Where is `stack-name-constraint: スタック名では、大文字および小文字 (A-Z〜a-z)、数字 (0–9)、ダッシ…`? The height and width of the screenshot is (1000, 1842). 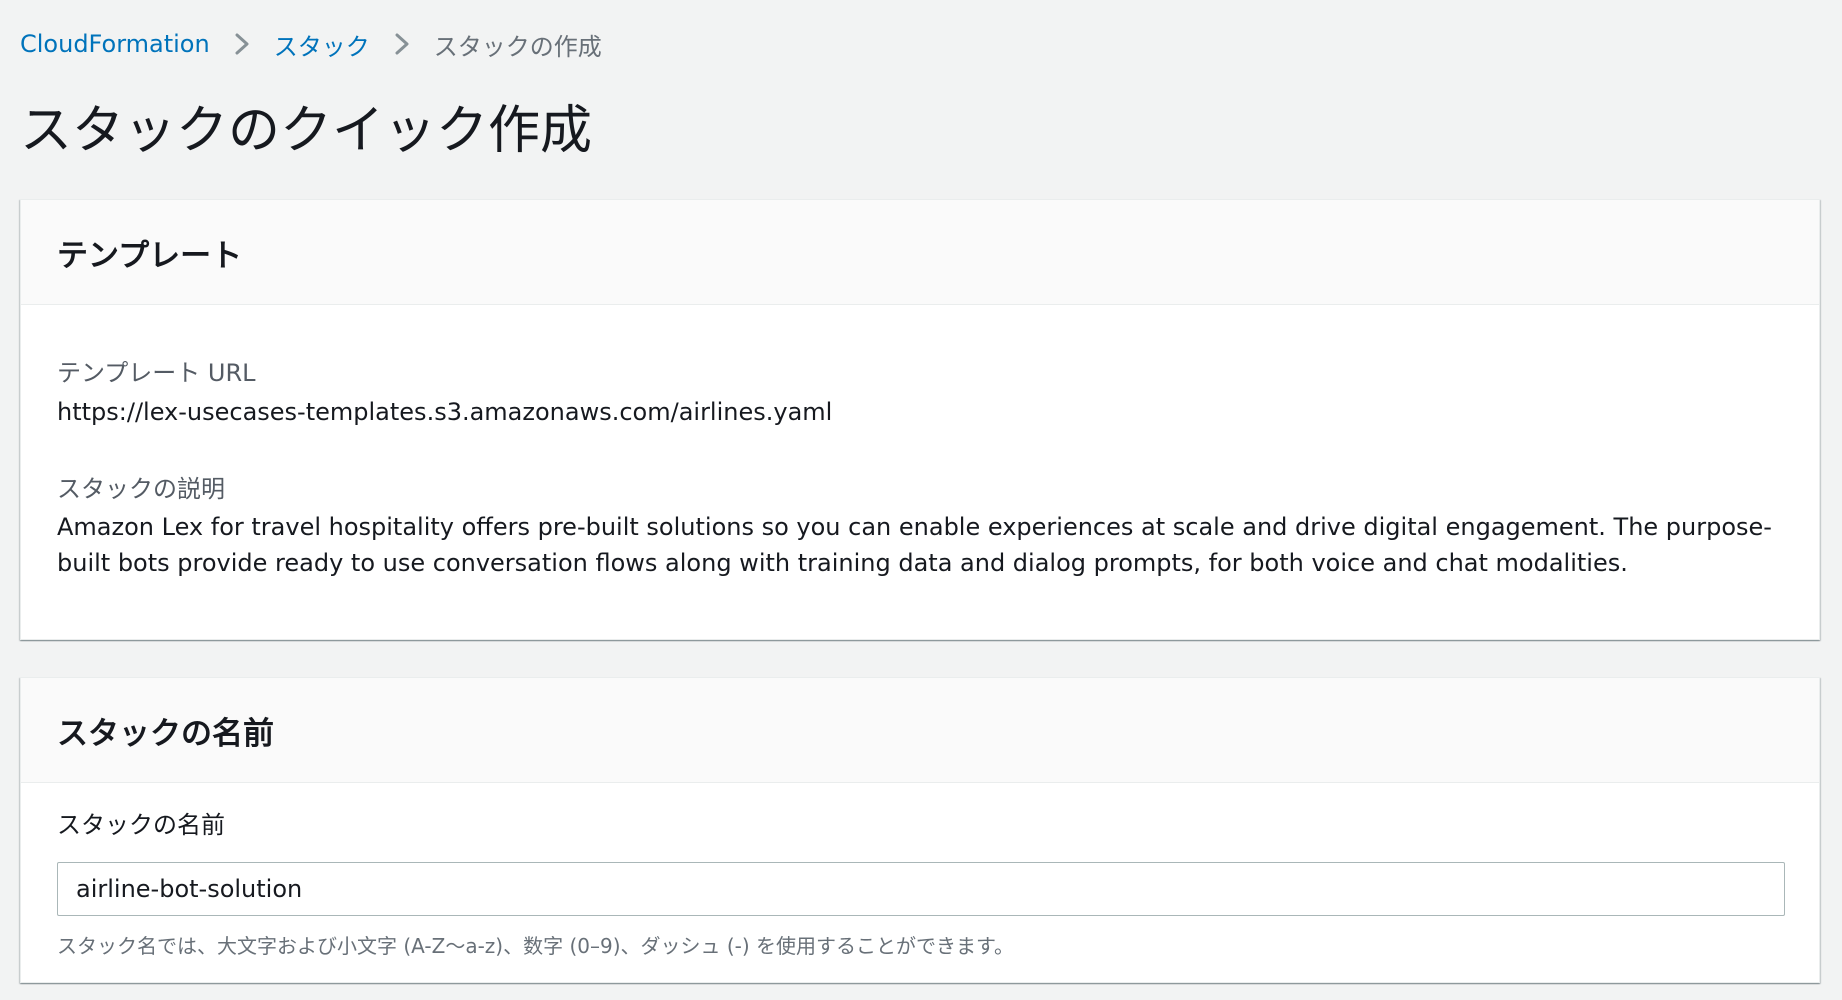 stack-name-constraint: スタック名では、大文字および小文字 (A-Z〜a-z)、数字 (0–9)、ダッシ… is located at coordinates (536, 946).